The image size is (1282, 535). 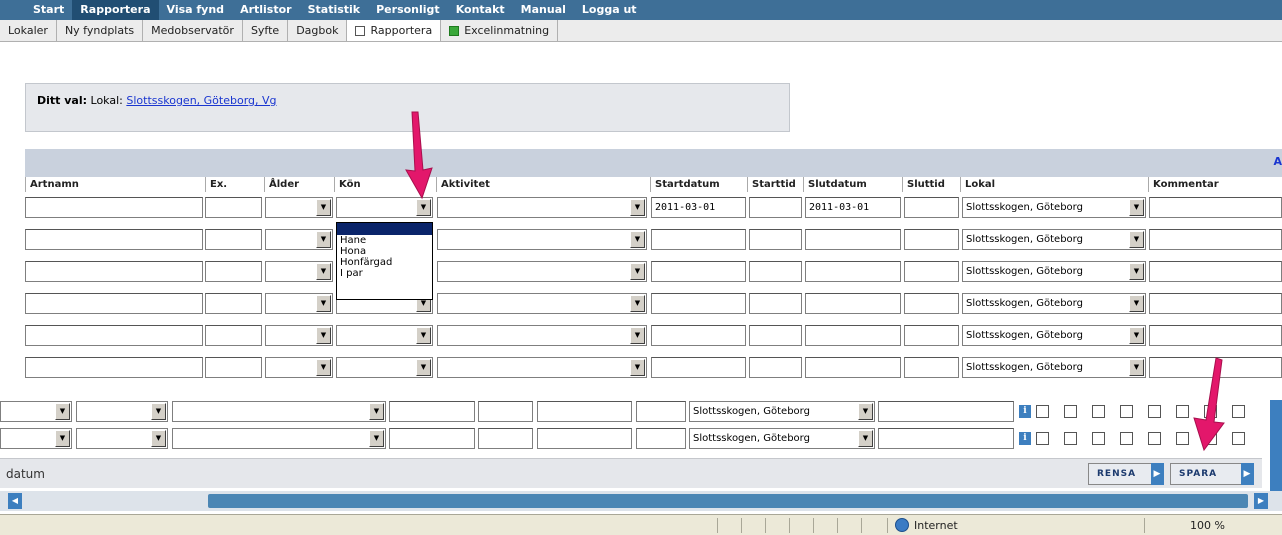 What do you see at coordinates (48, 10) in the screenshot?
I see `nav-start: Start` at bounding box center [48, 10].